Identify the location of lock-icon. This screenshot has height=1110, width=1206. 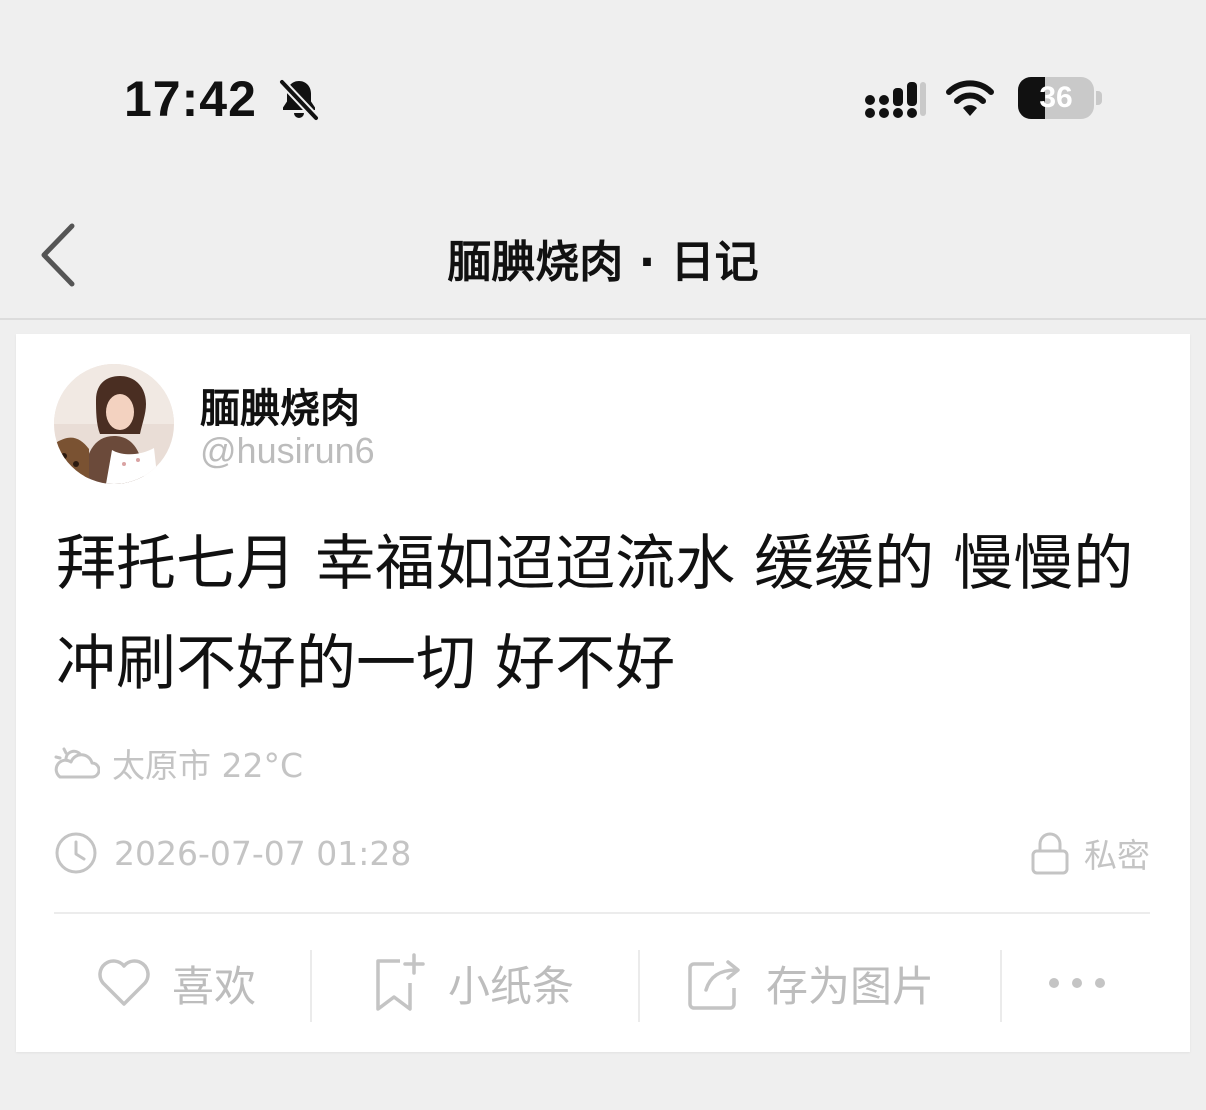
(1050, 853).